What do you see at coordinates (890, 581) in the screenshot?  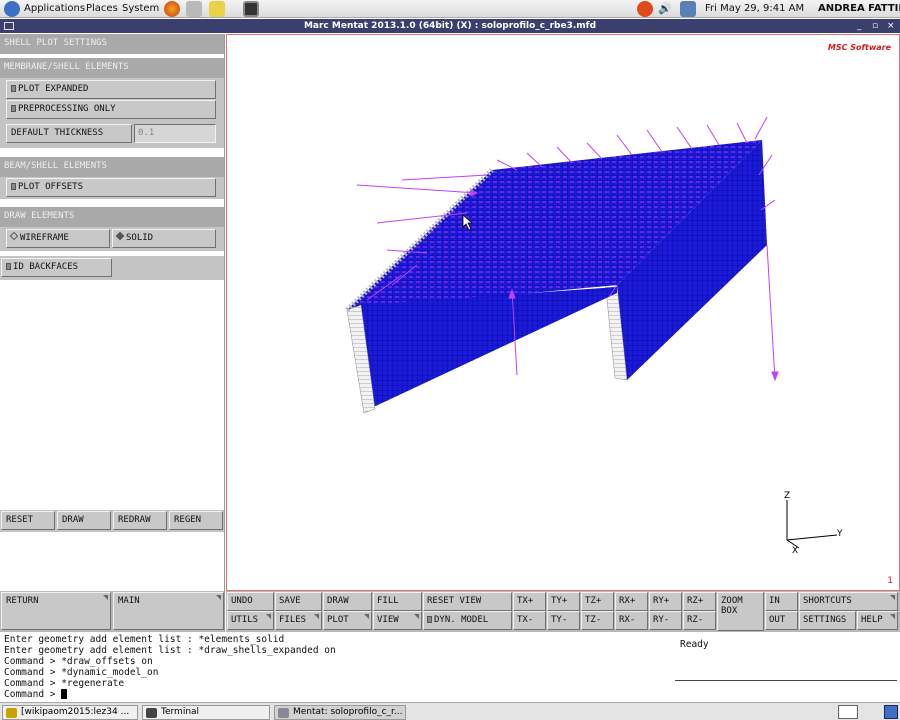 I see `viewport-number: 1` at bounding box center [890, 581].